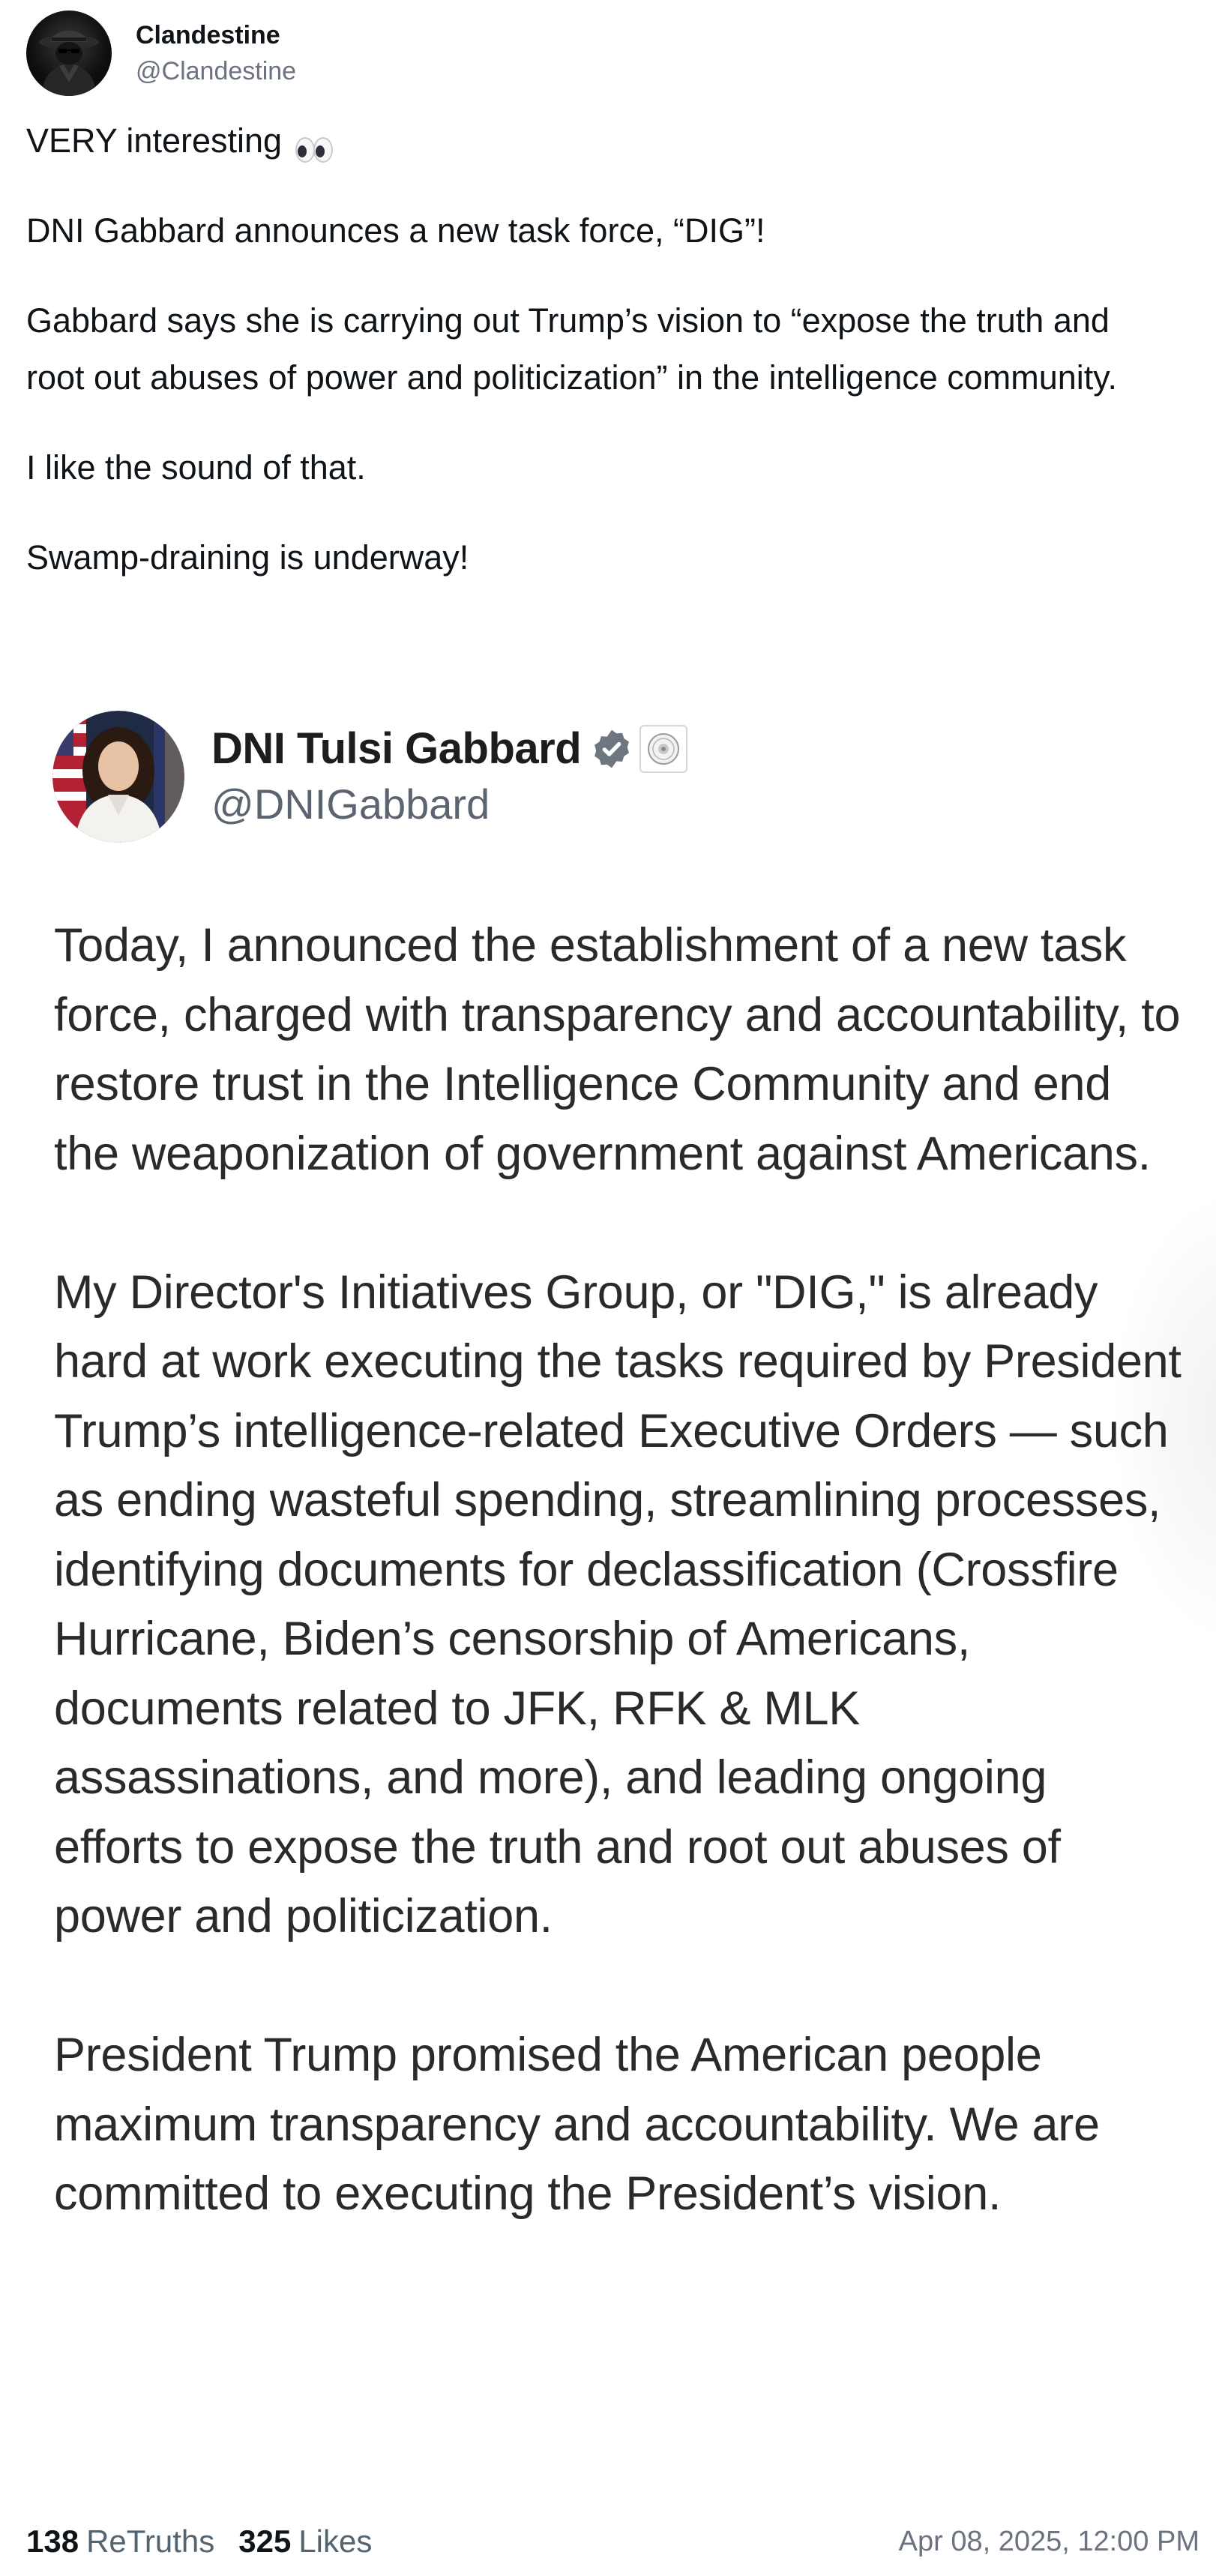  I want to click on post-paragraph-text: VERY interesting, so click(154, 140).